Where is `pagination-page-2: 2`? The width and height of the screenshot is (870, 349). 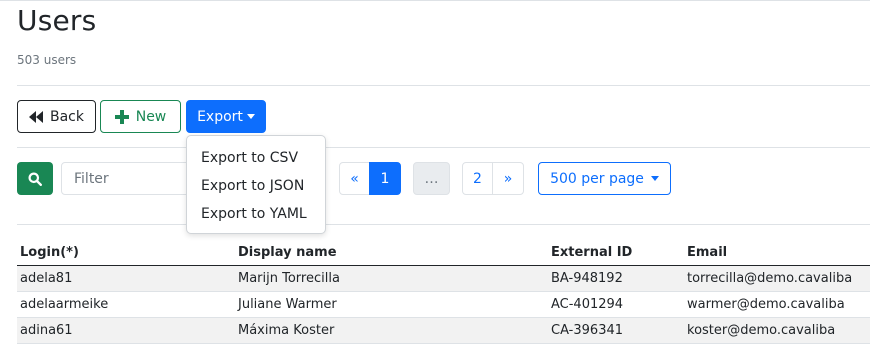 pagination-page-2: 2 is located at coordinates (477, 178).